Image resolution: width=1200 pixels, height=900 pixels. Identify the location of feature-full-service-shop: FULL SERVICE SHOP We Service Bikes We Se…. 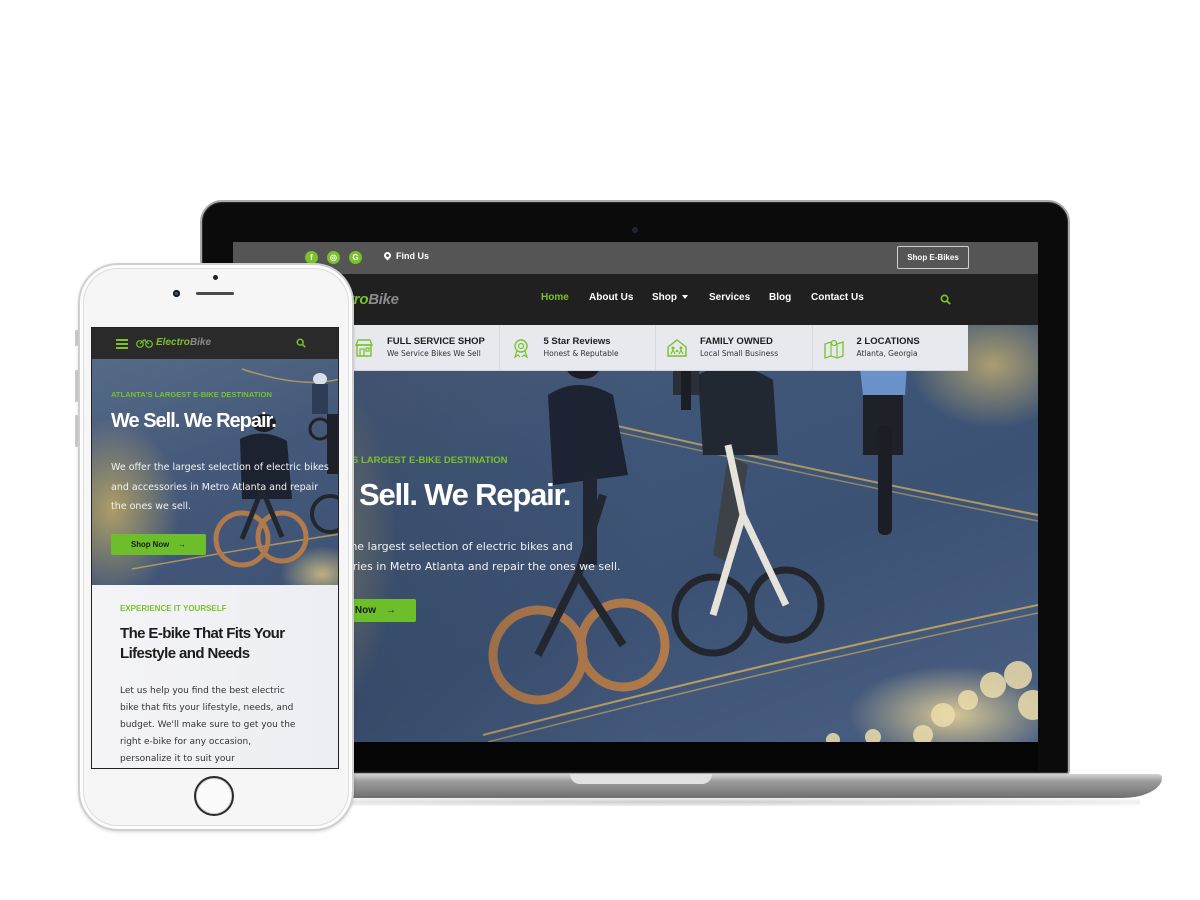
(421, 347).